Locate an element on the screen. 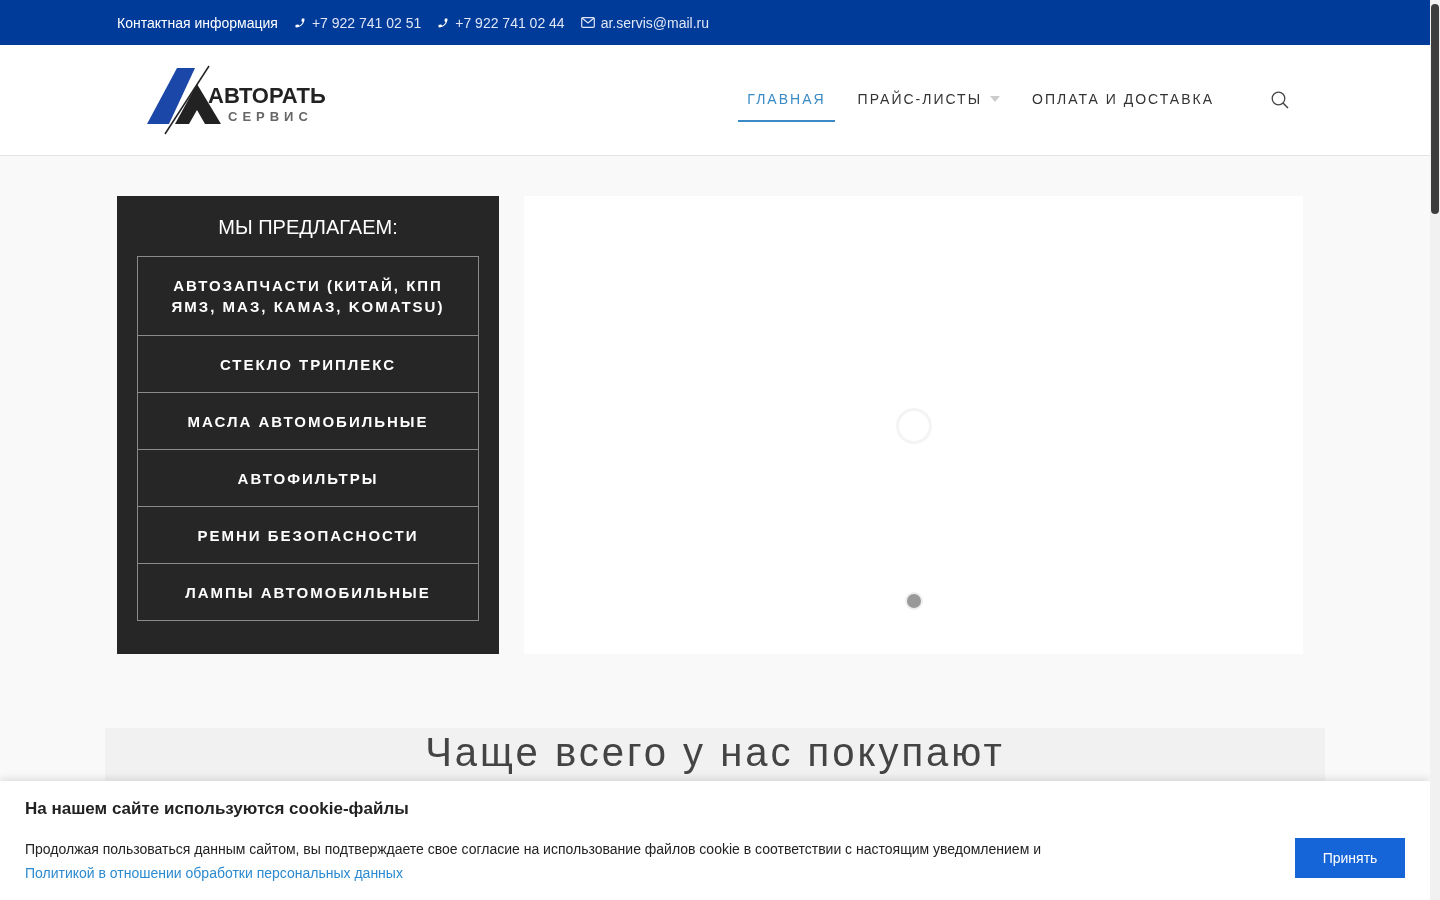 The height and width of the screenshot is (900, 1440). category-button: МАСЛА АВТОМОБИЛЬНЫЕ is located at coordinates (308, 421).